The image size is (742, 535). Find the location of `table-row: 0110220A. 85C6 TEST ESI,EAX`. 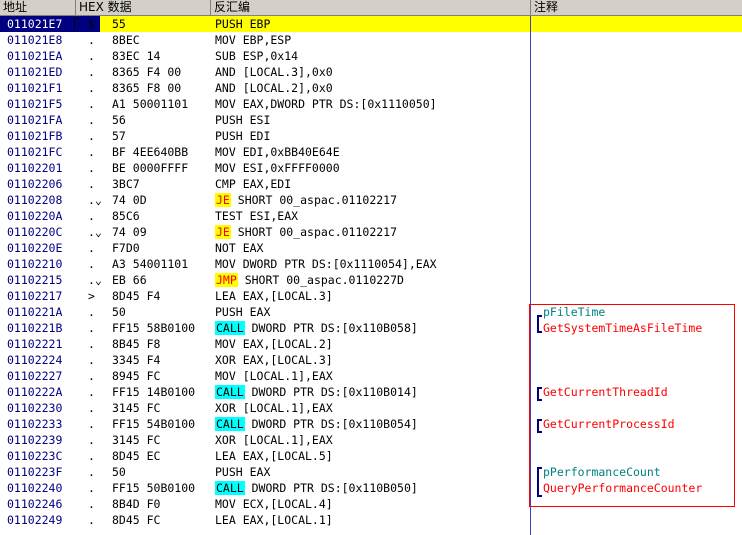

table-row: 0110220A. 85C6 TEST ESI,EAX is located at coordinates (371, 216).